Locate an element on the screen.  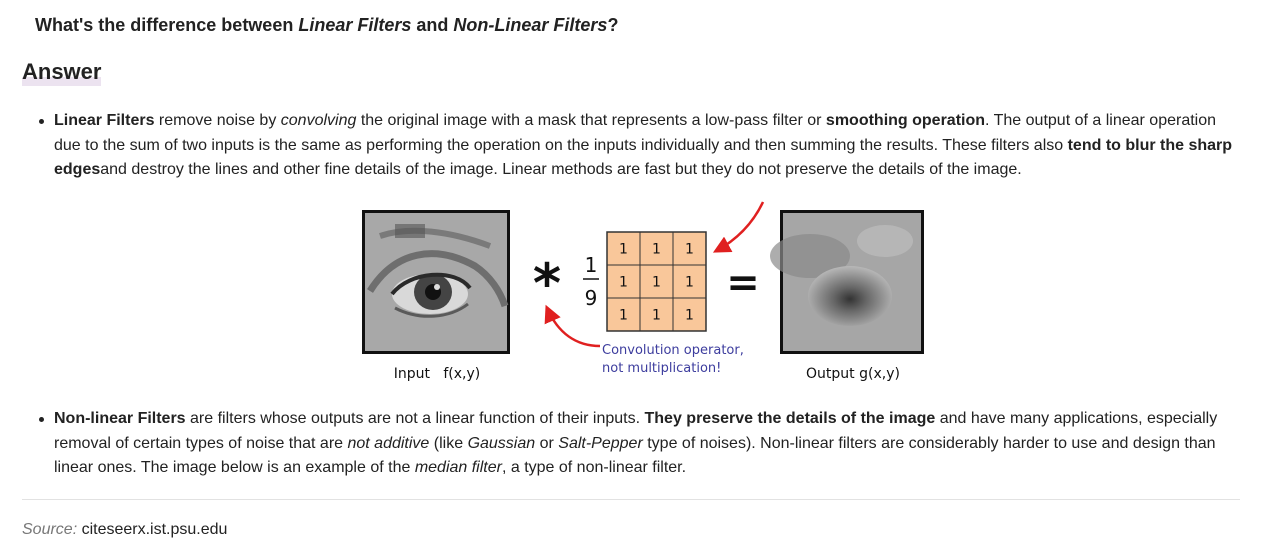
input-label: Input f(x,y) is located at coordinates (437, 374).